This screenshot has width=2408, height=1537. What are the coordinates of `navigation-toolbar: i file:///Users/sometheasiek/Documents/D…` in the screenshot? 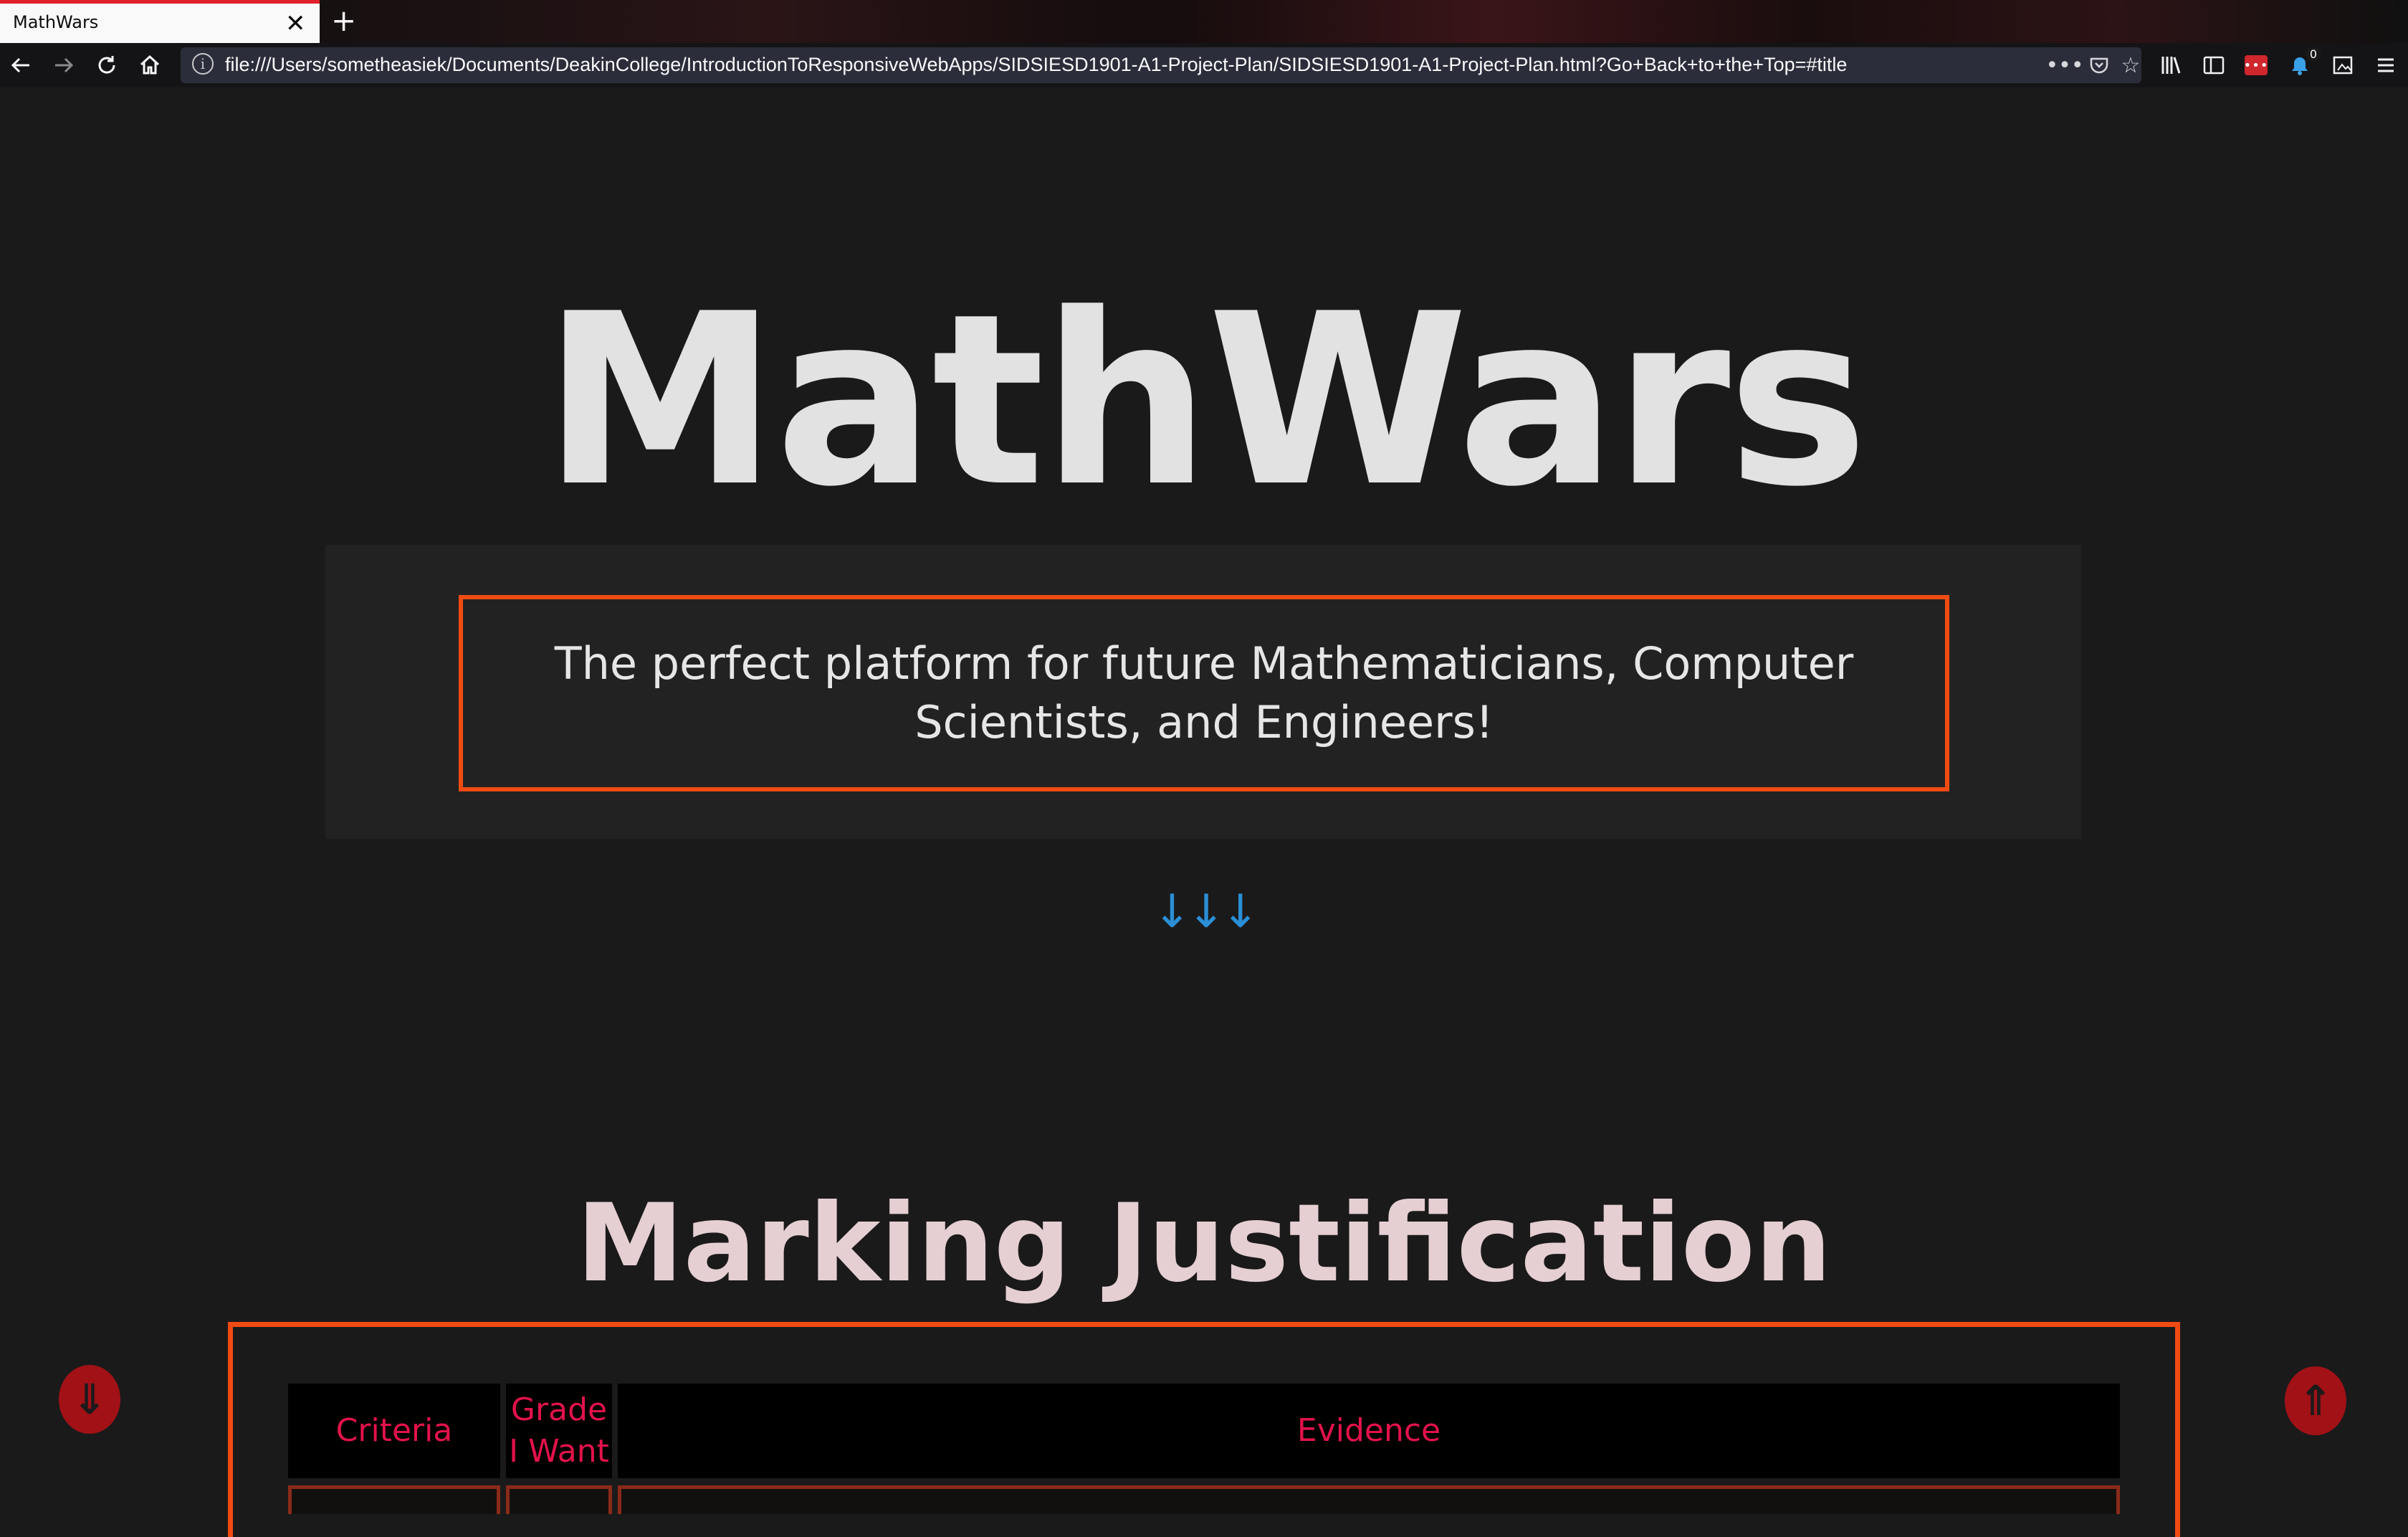 It's located at (1204, 65).